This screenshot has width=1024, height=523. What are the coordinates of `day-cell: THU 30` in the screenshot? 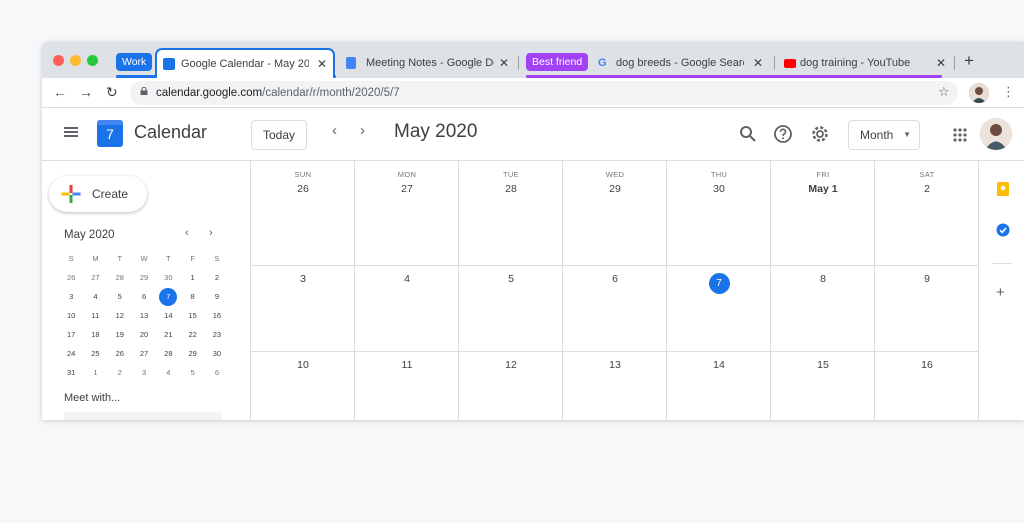 It's located at (719, 182).